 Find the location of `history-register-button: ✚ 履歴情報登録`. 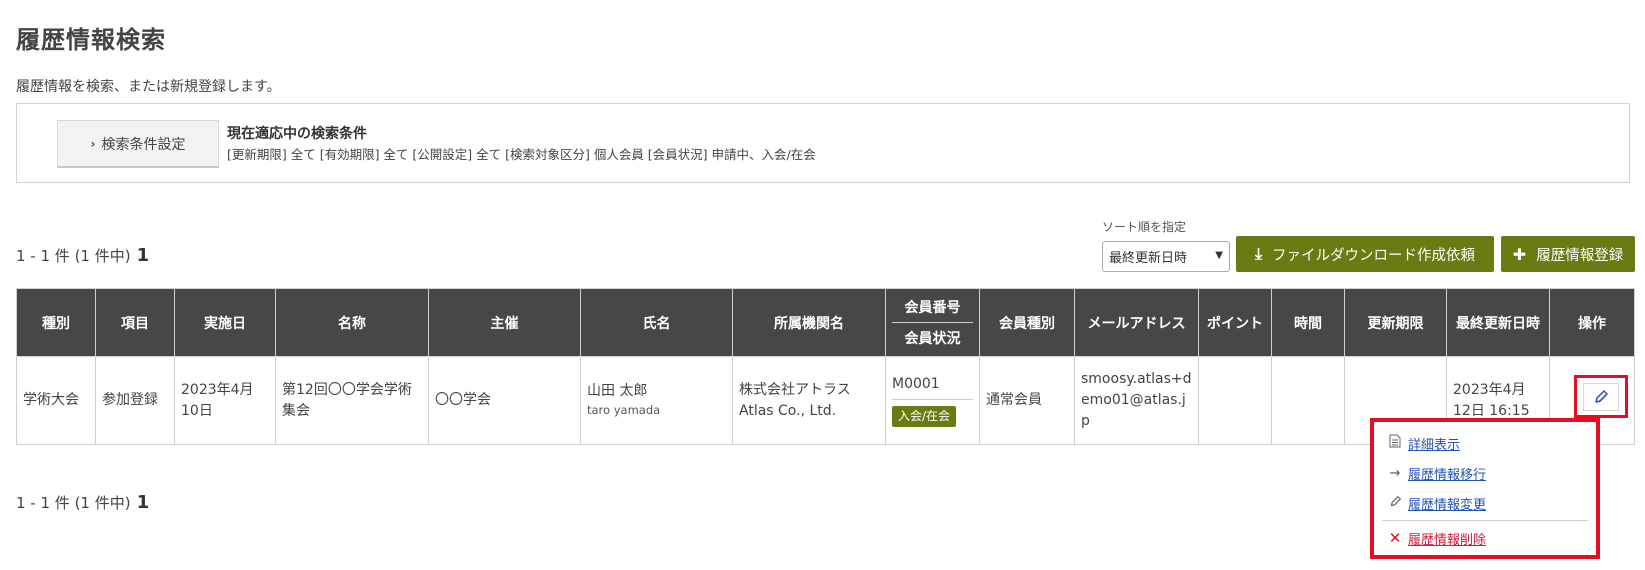

history-register-button: ✚ 履歴情報登録 is located at coordinates (1568, 254).